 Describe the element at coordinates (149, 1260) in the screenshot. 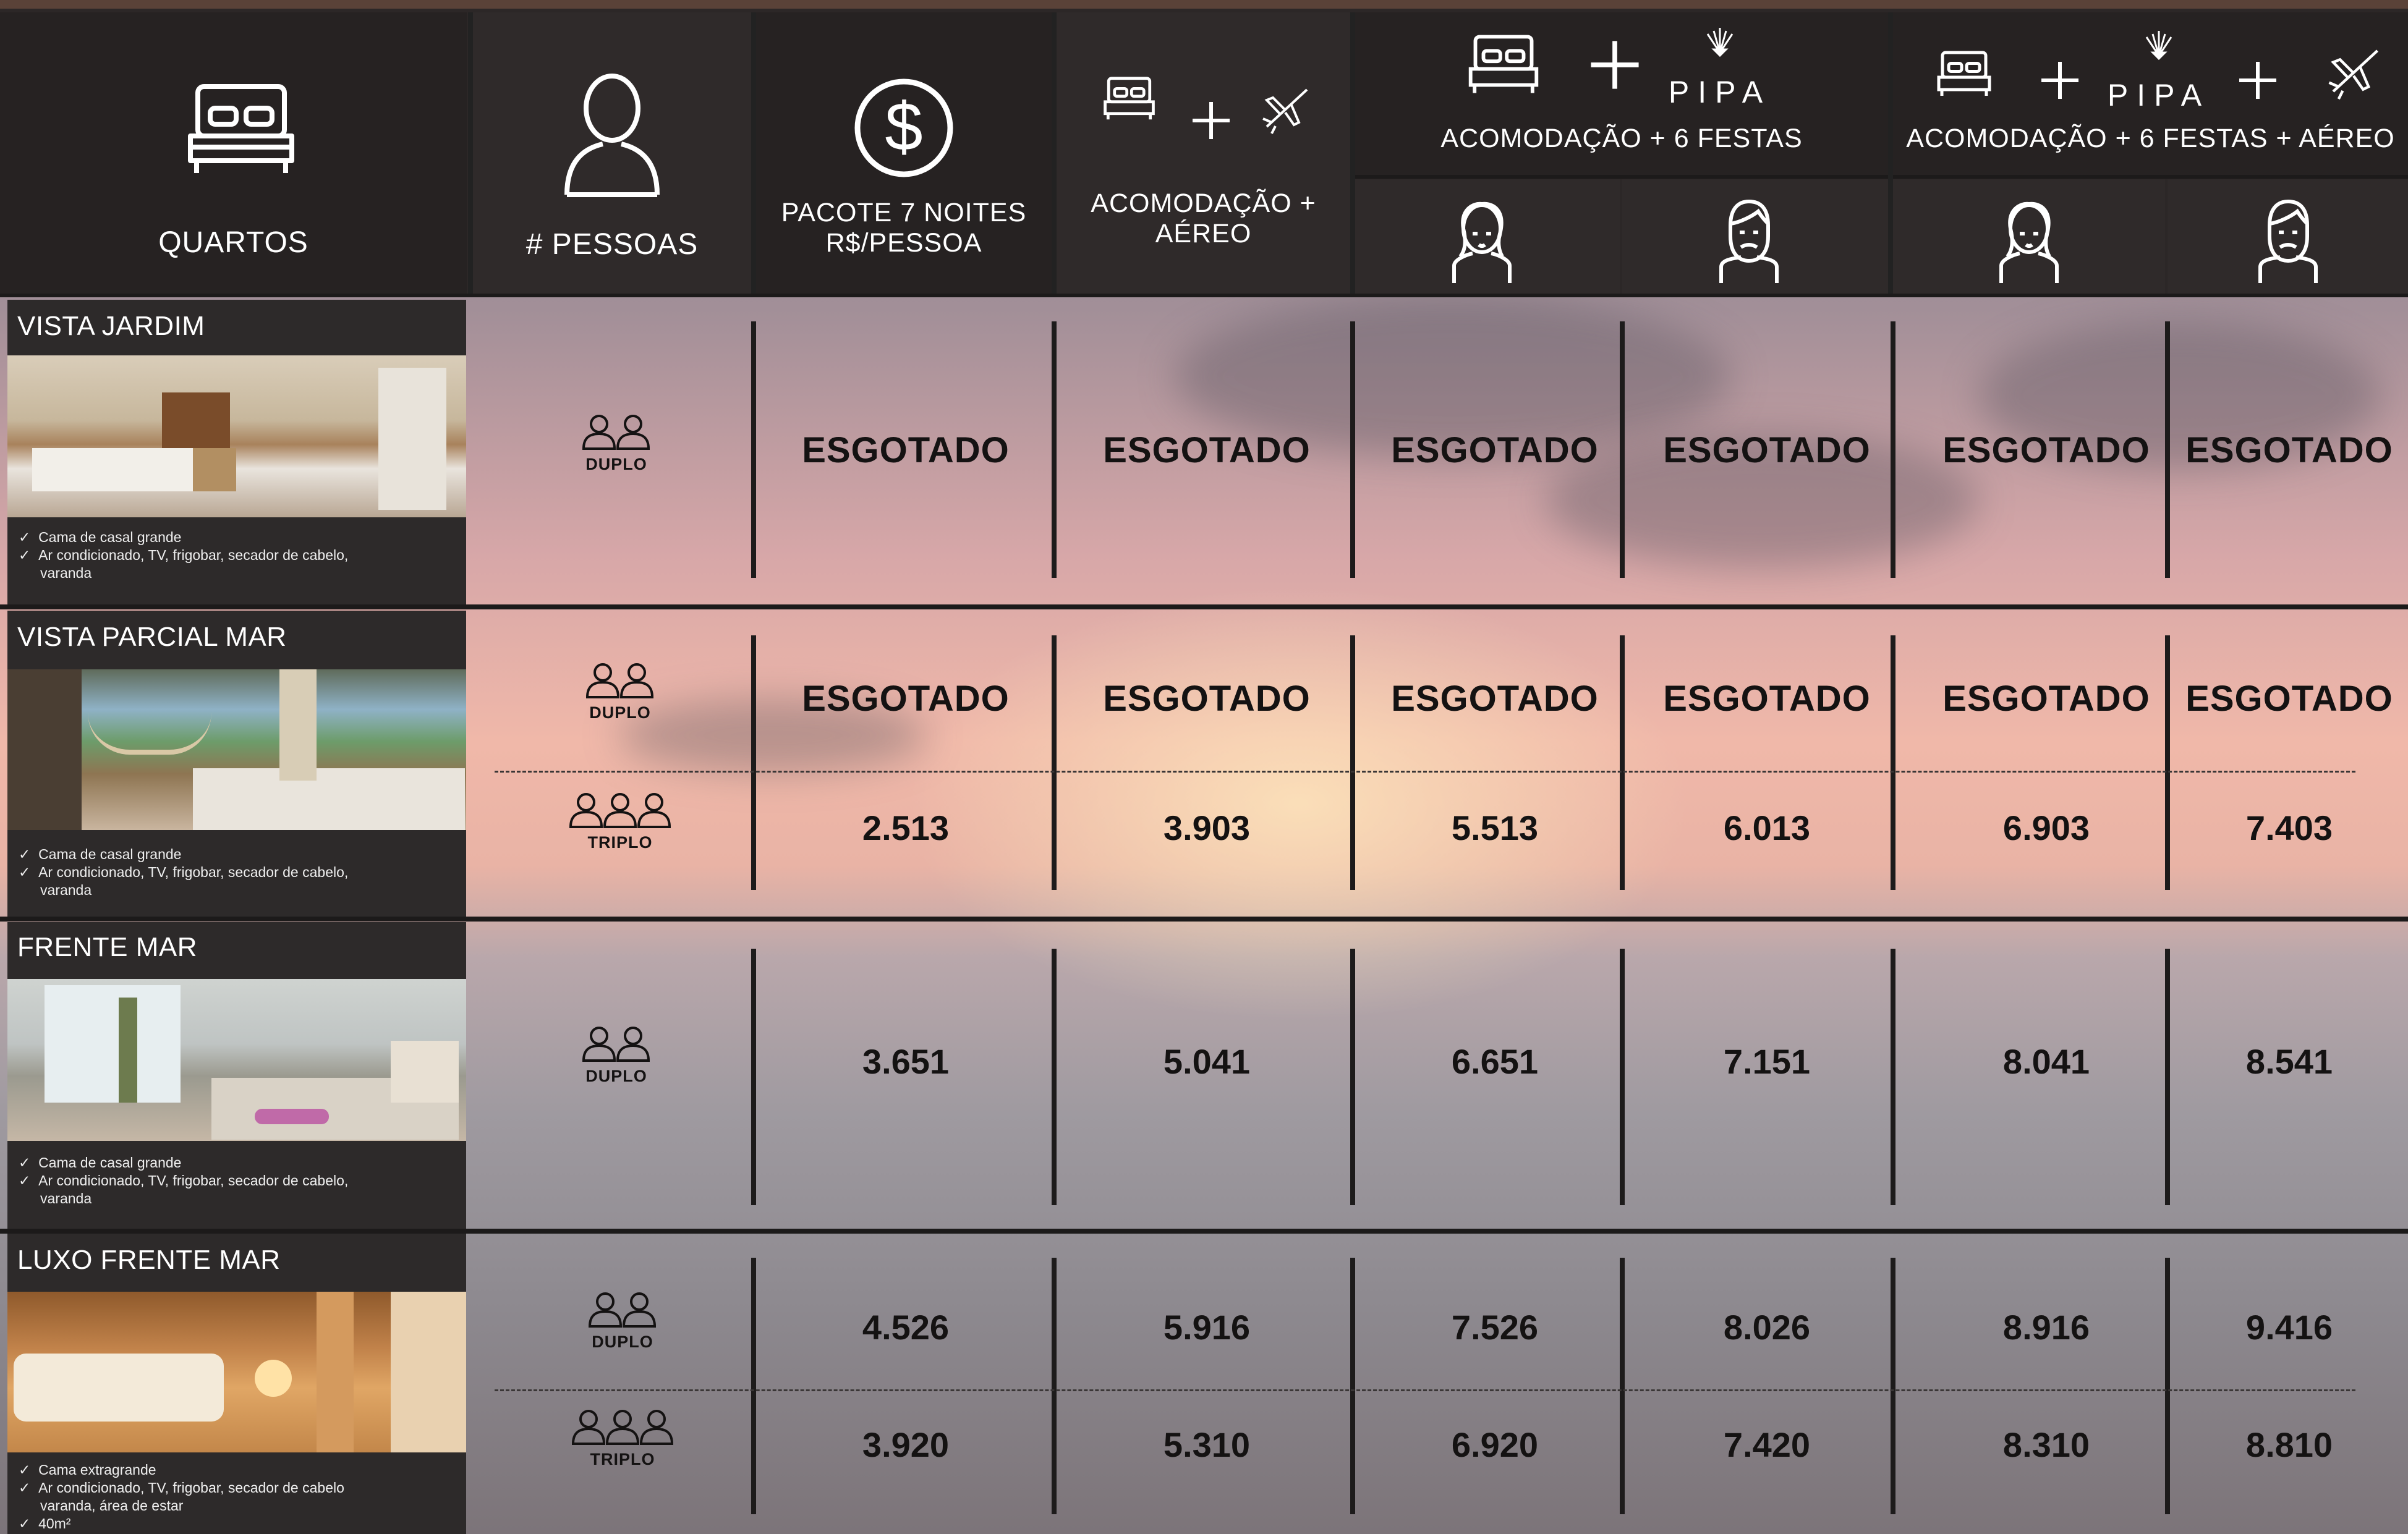

I see `room-title: LUXO FRENTE MAR` at that location.